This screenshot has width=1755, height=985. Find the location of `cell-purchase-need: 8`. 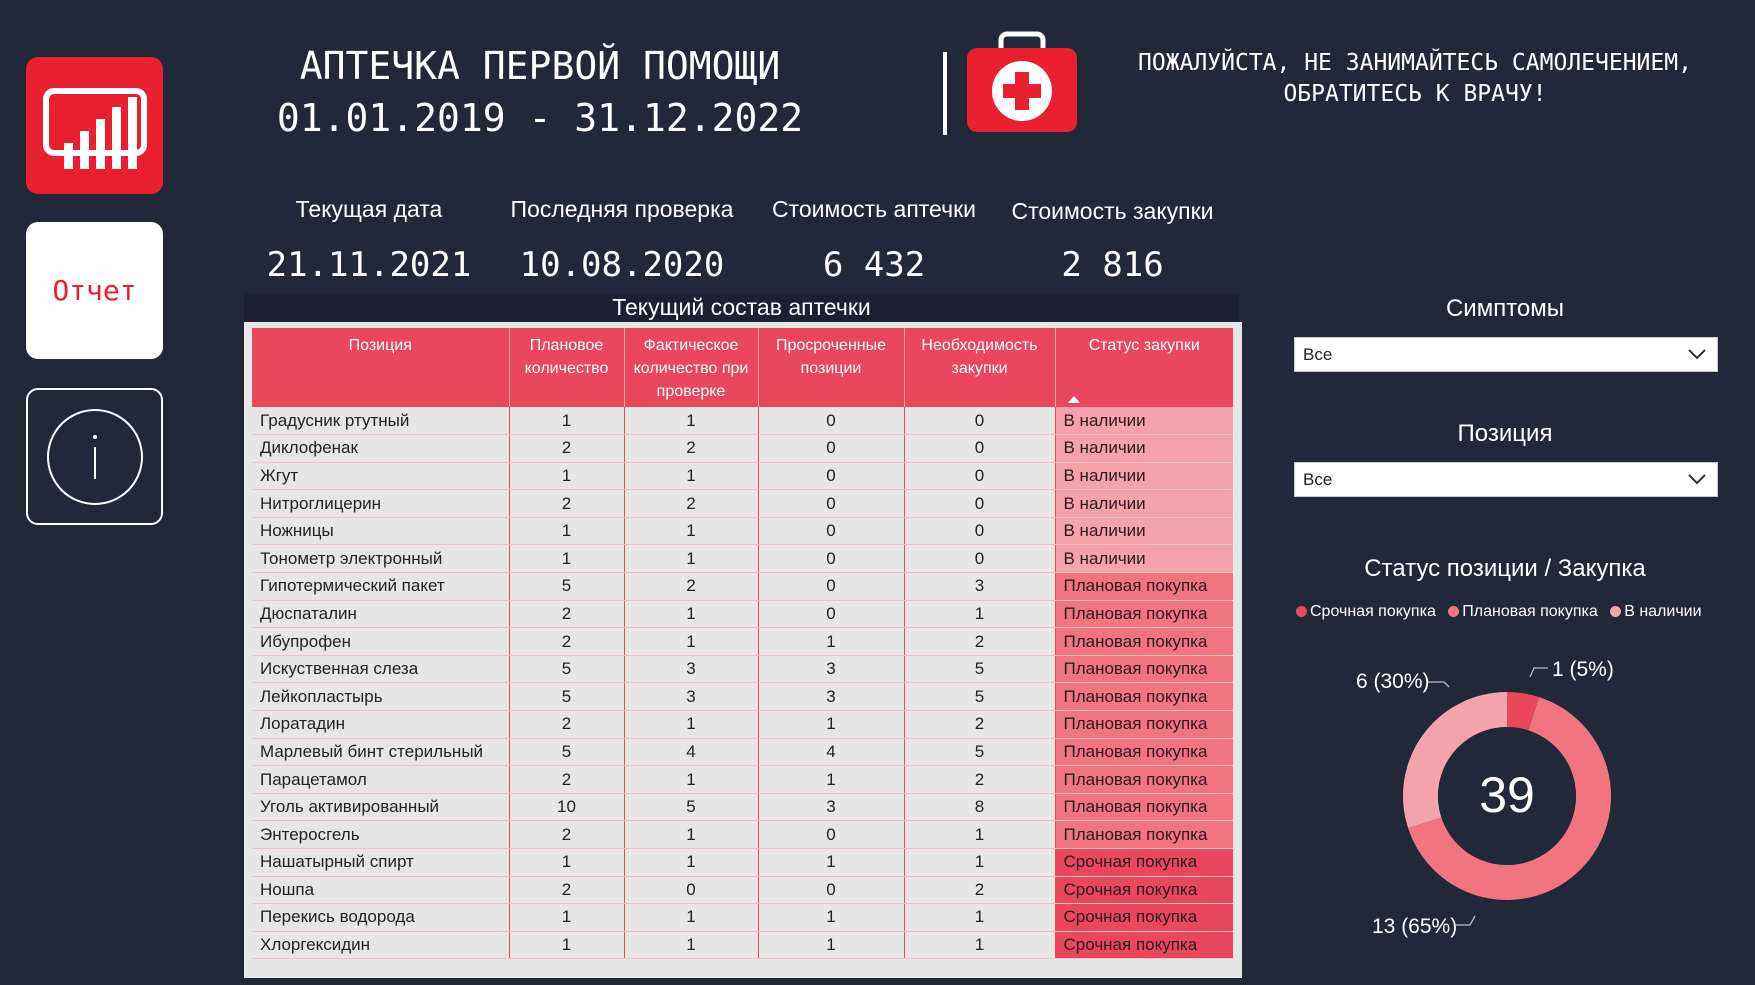

cell-purchase-need: 8 is located at coordinates (980, 807).